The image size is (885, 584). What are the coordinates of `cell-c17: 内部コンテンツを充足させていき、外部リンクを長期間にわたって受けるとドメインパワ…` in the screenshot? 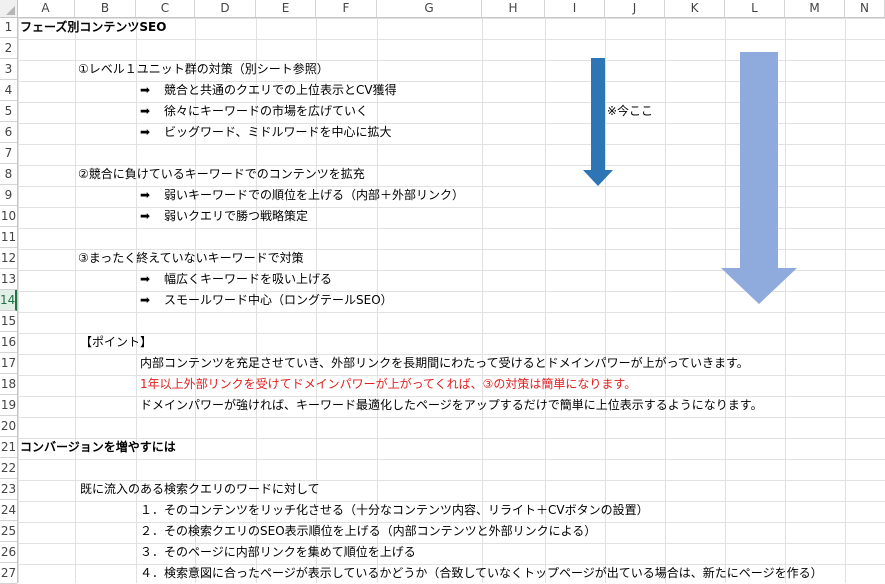 It's located at (444, 363).